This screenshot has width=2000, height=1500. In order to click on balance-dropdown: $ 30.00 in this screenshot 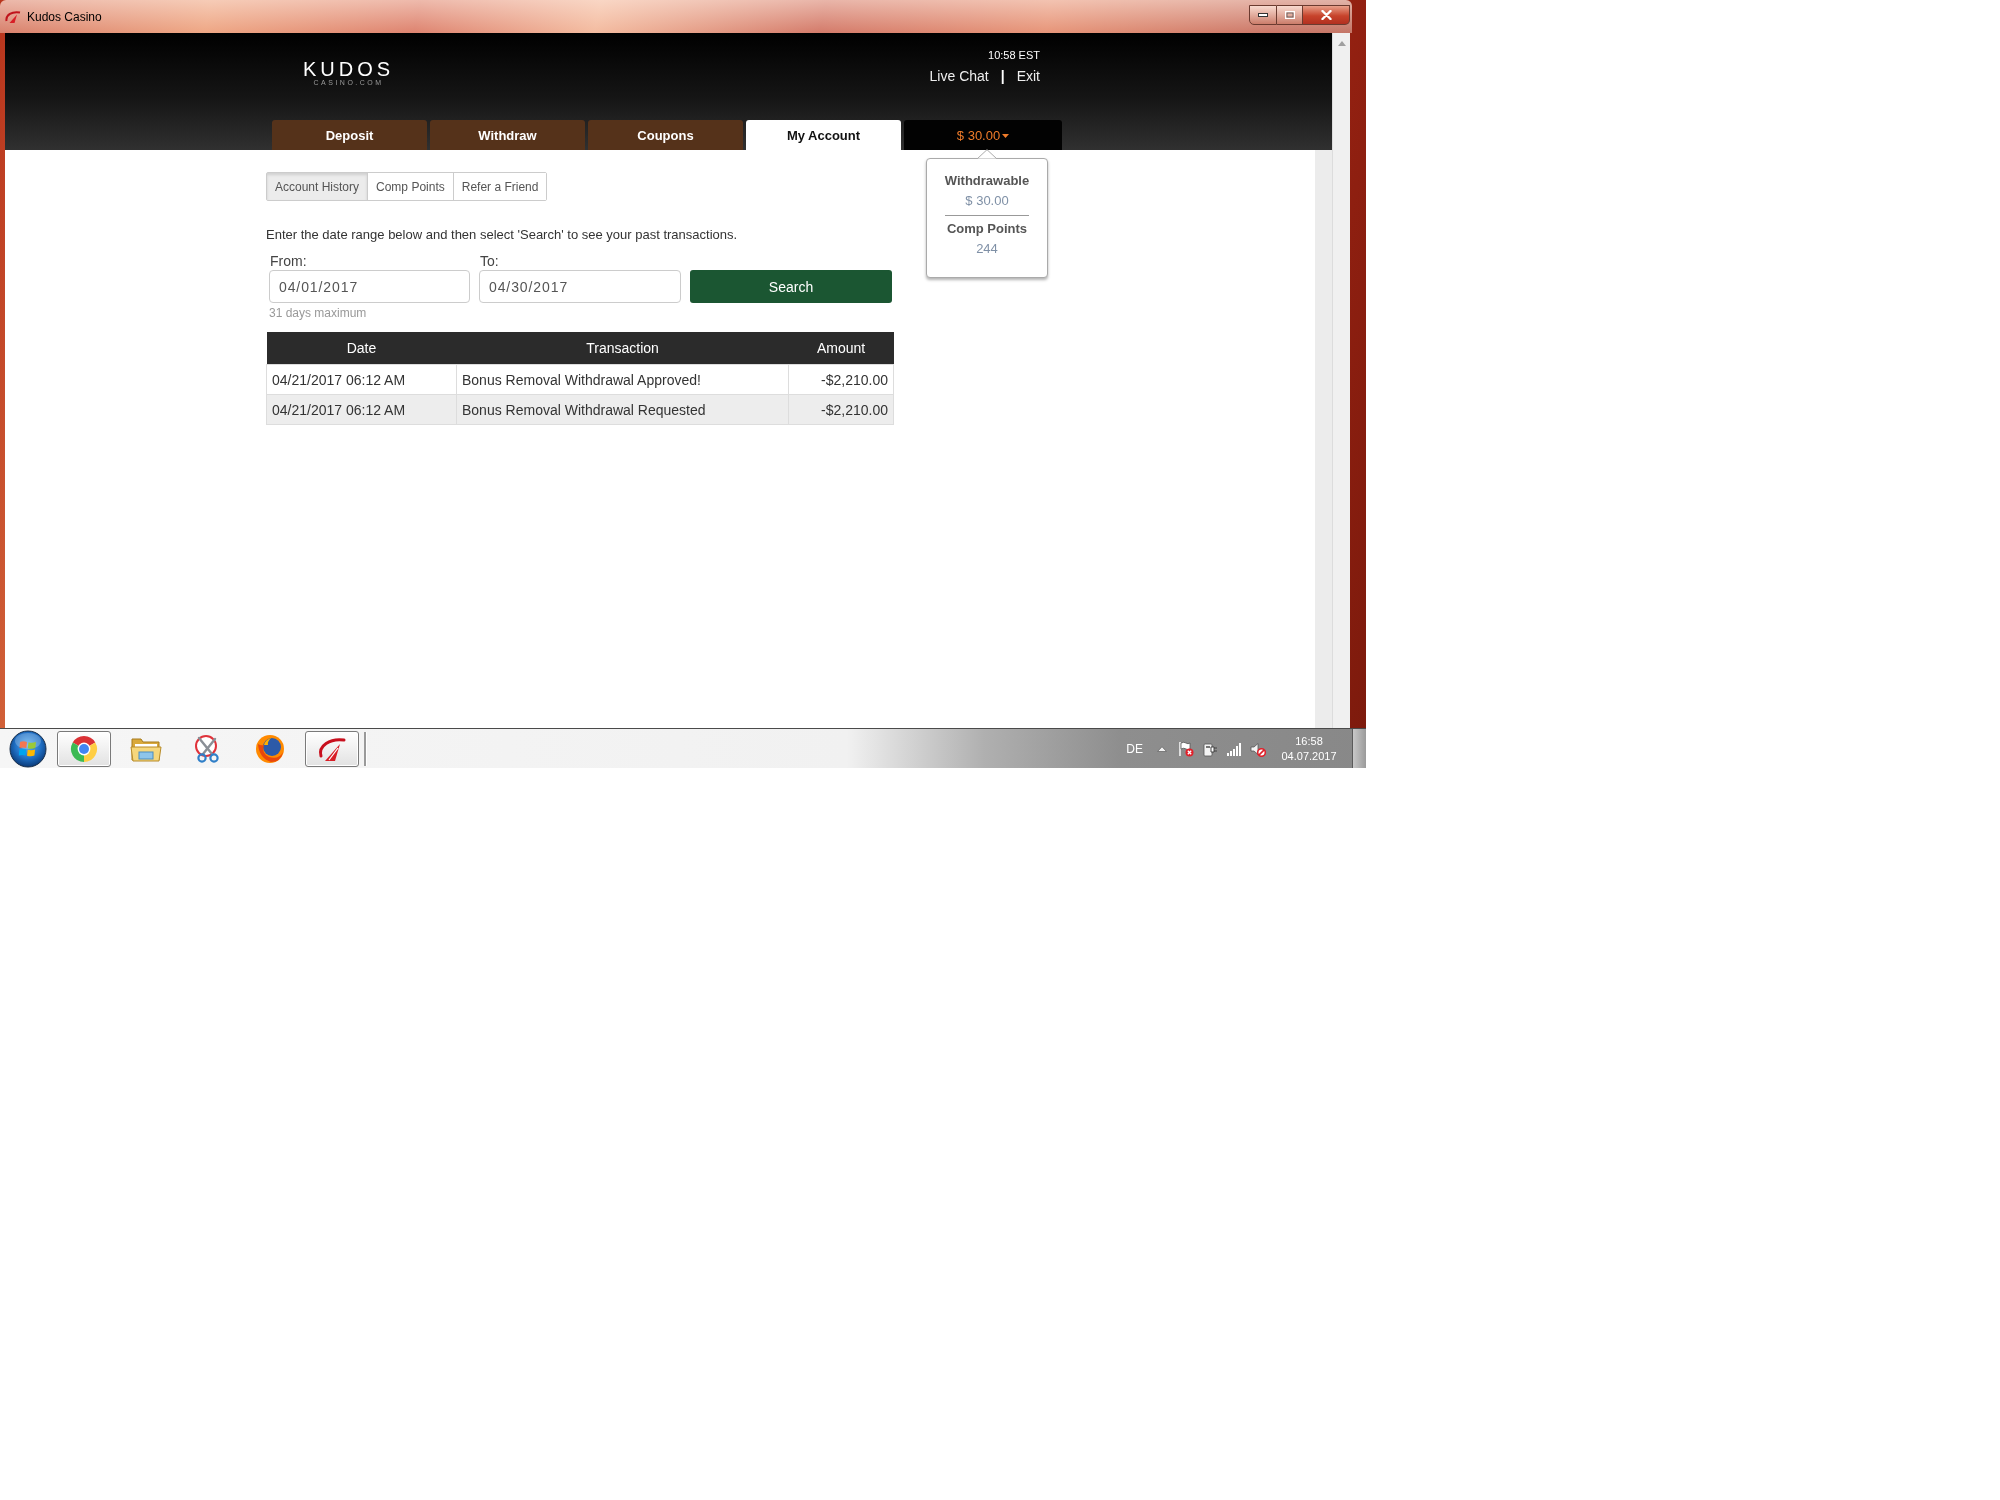, I will do `click(983, 135)`.